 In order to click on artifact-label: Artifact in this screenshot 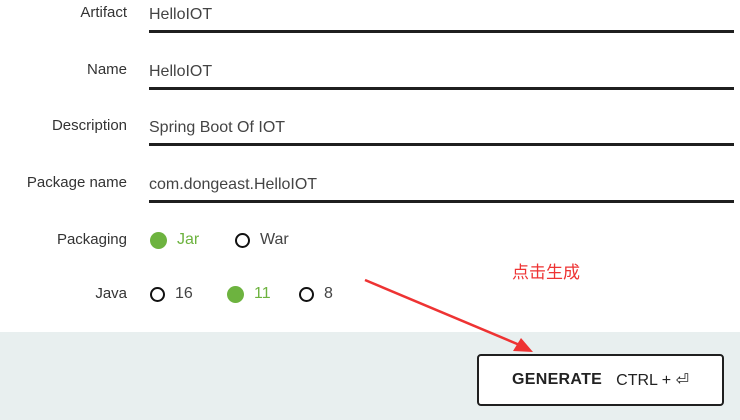, I will do `click(103, 12)`.